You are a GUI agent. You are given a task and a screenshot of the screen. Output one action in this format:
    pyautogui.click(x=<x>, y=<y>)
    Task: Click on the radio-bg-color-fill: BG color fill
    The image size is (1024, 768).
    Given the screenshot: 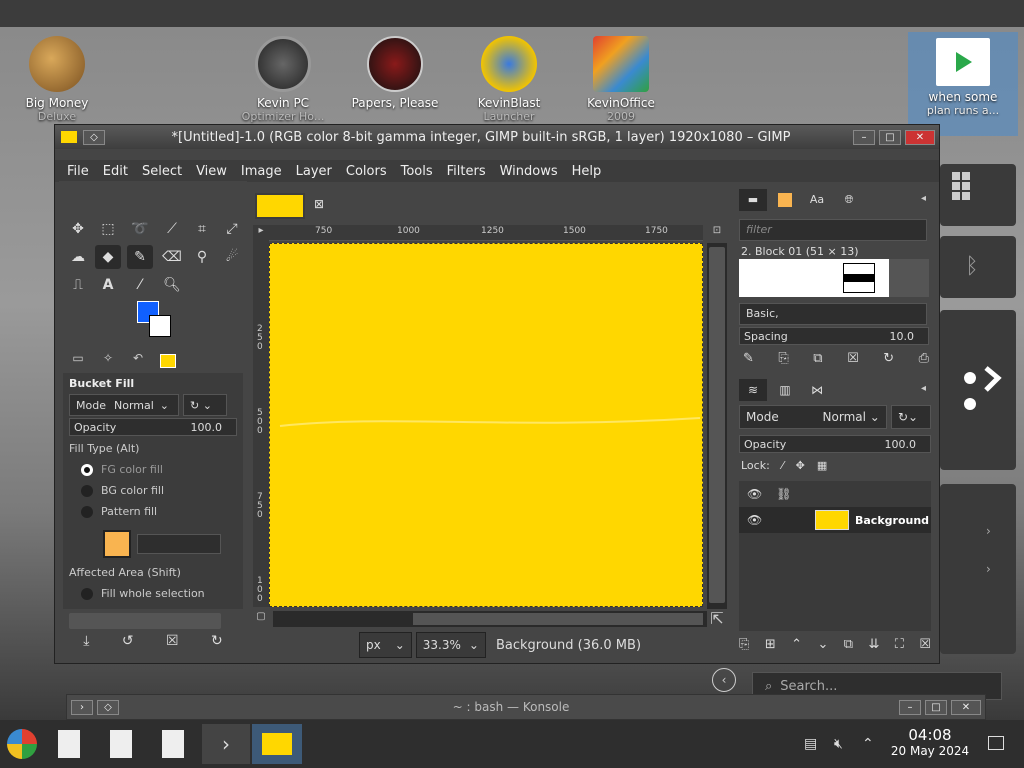 What is the action you would take?
    pyautogui.click(x=153, y=490)
    